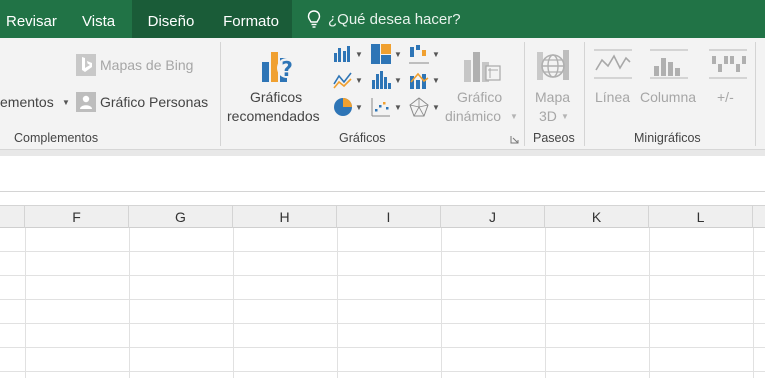 The width and height of the screenshot is (765, 378). Describe the element at coordinates (27, 102) in the screenshot. I see `my-addins-button: ementos` at that location.